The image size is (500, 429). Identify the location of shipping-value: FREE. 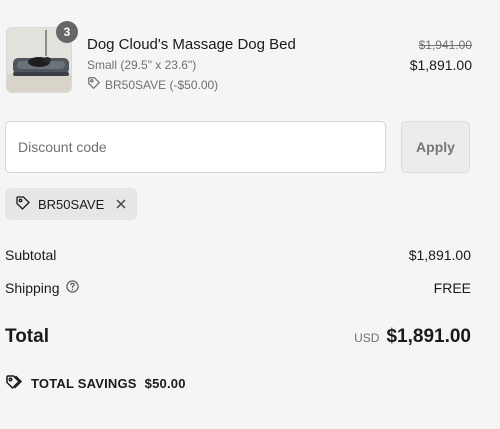
(452, 288).